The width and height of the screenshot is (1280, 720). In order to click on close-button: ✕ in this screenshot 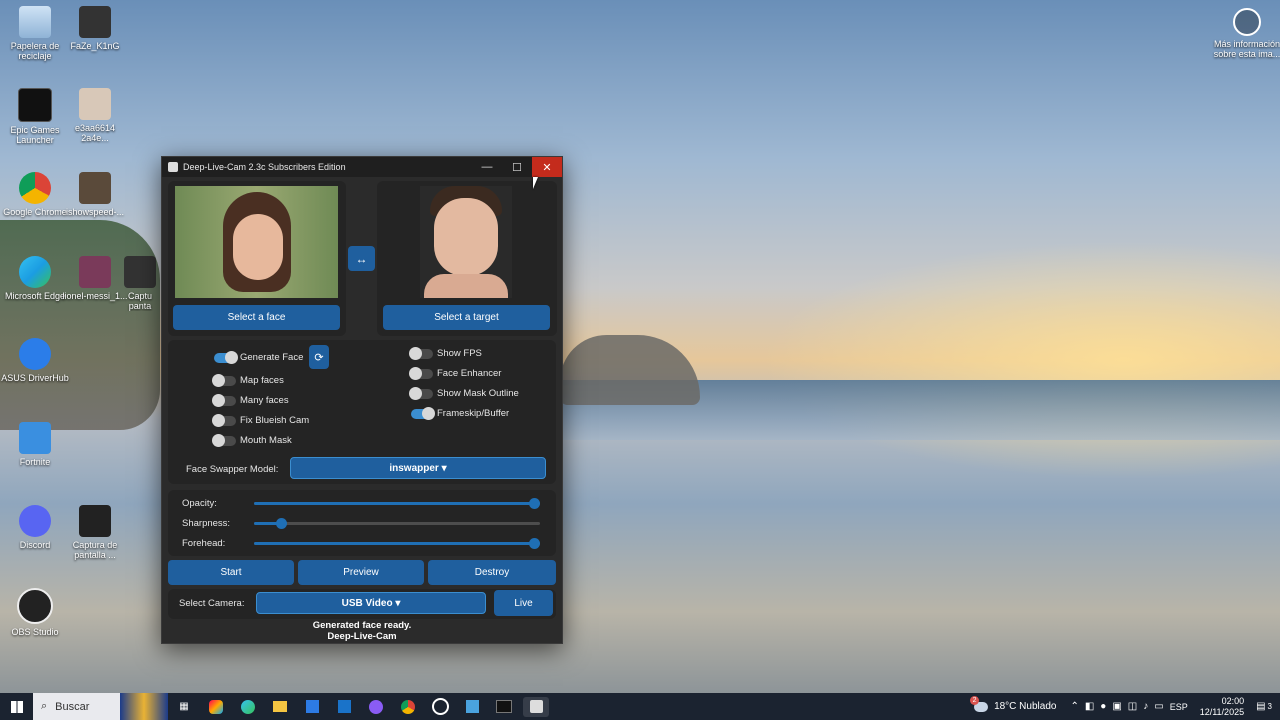, I will do `click(547, 167)`.